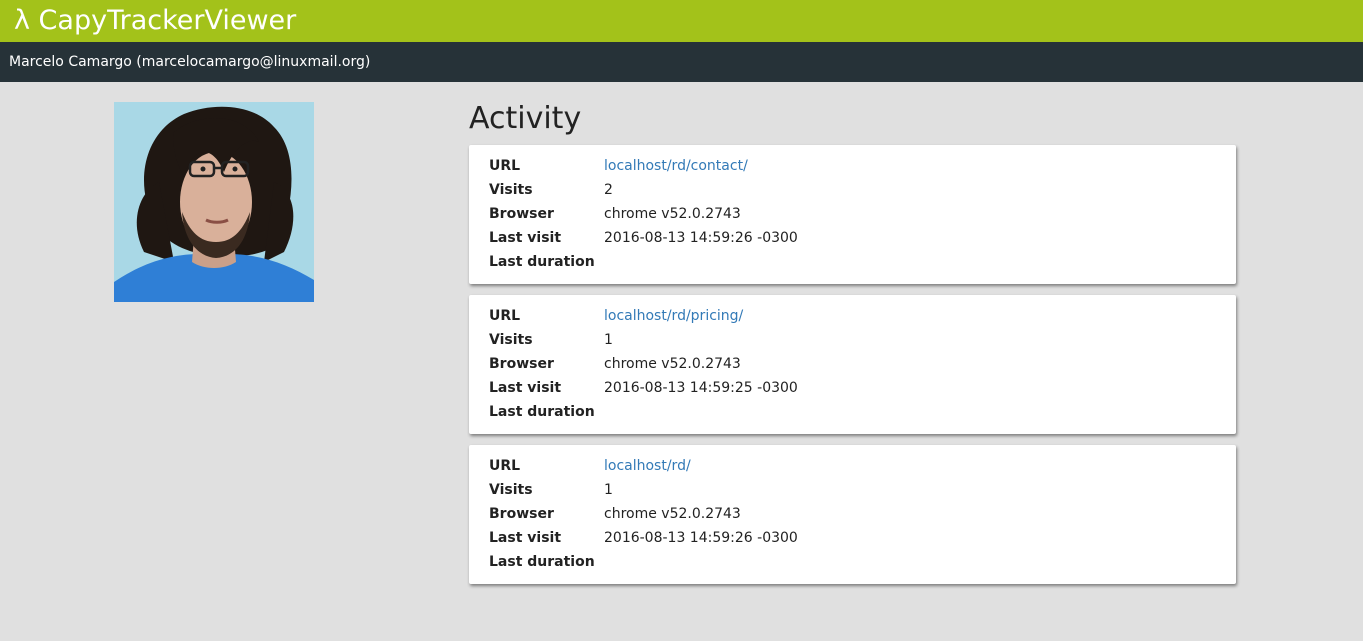  I want to click on avatar, so click(214, 202).